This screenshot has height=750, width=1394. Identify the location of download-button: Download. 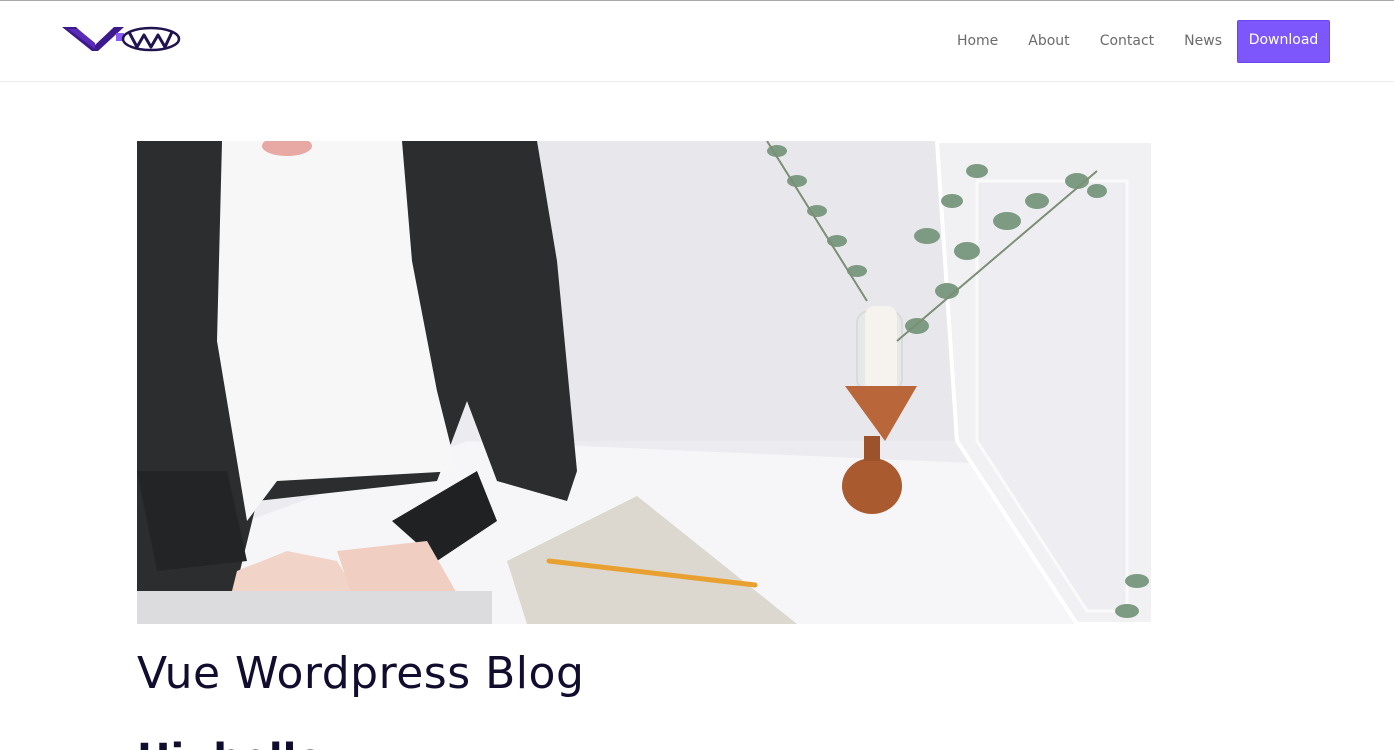
(1283, 41).